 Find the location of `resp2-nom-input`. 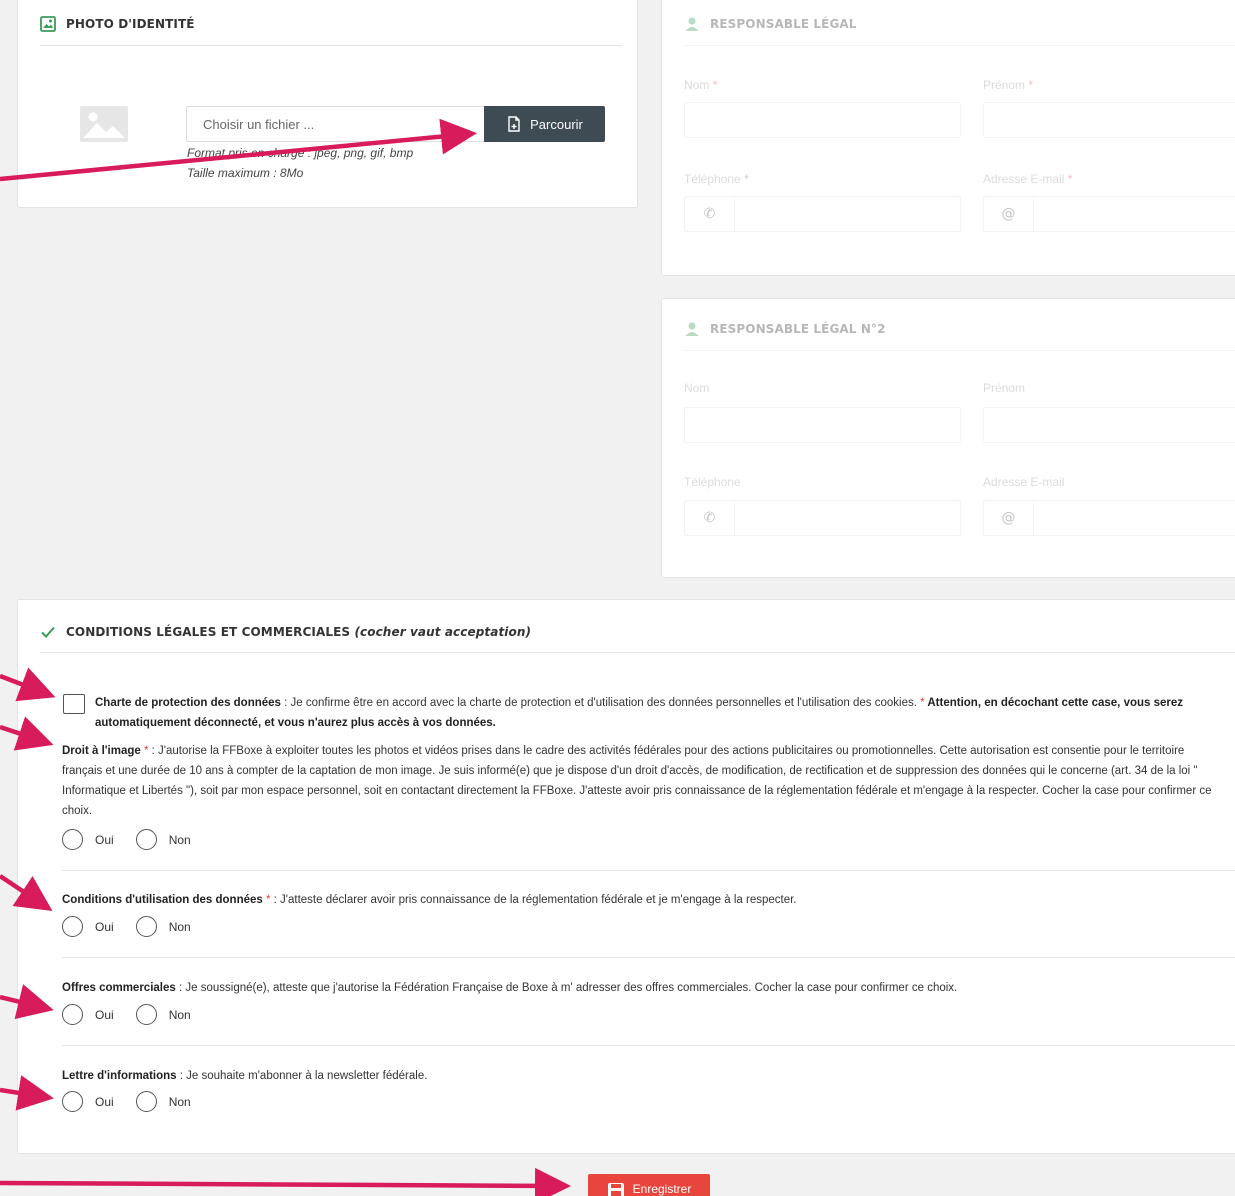

resp2-nom-input is located at coordinates (822, 425).